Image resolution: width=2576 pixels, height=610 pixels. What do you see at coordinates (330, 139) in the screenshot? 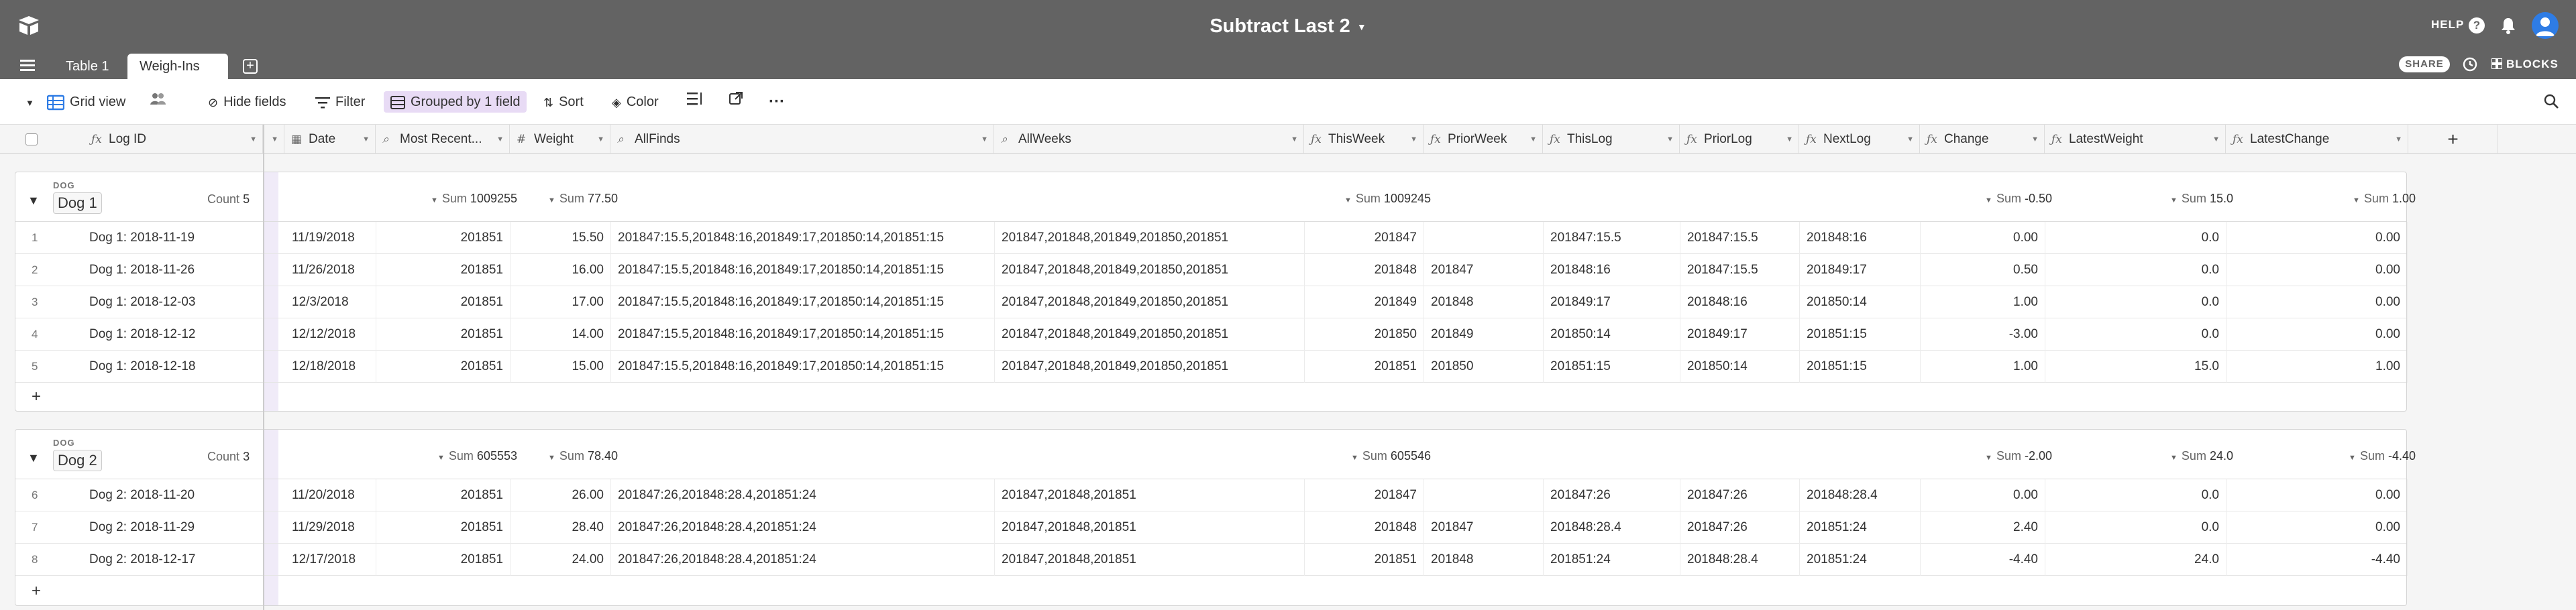
I see `column-header-date: ▦ Date ▼` at bounding box center [330, 139].